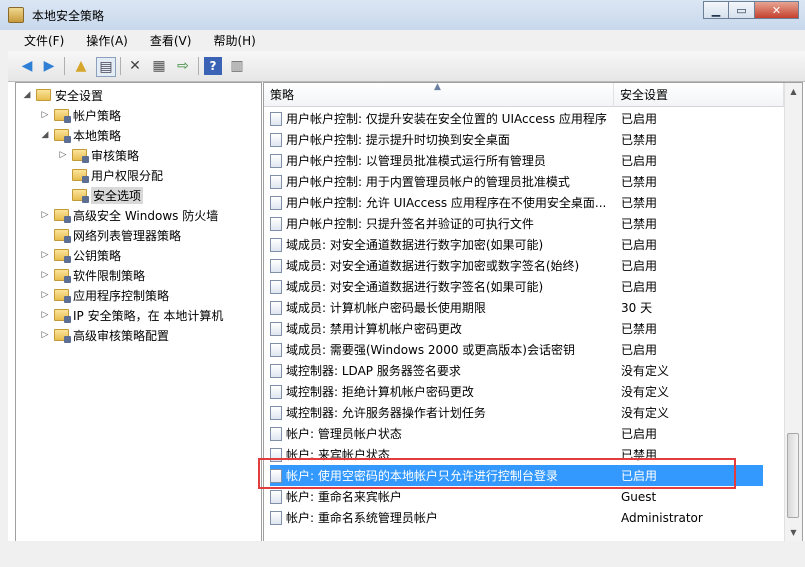 The height and width of the screenshot is (567, 805). Describe the element at coordinates (80, 255) in the screenshot. I see `tree-node: ▷ 公钥策略` at that location.